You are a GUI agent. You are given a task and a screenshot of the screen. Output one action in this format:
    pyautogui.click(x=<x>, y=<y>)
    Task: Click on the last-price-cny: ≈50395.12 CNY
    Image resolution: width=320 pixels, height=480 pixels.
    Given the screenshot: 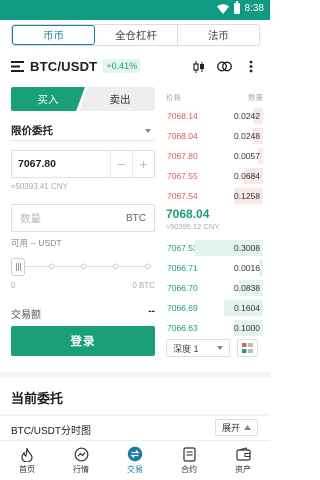 What is the action you would take?
    pyautogui.click(x=193, y=226)
    